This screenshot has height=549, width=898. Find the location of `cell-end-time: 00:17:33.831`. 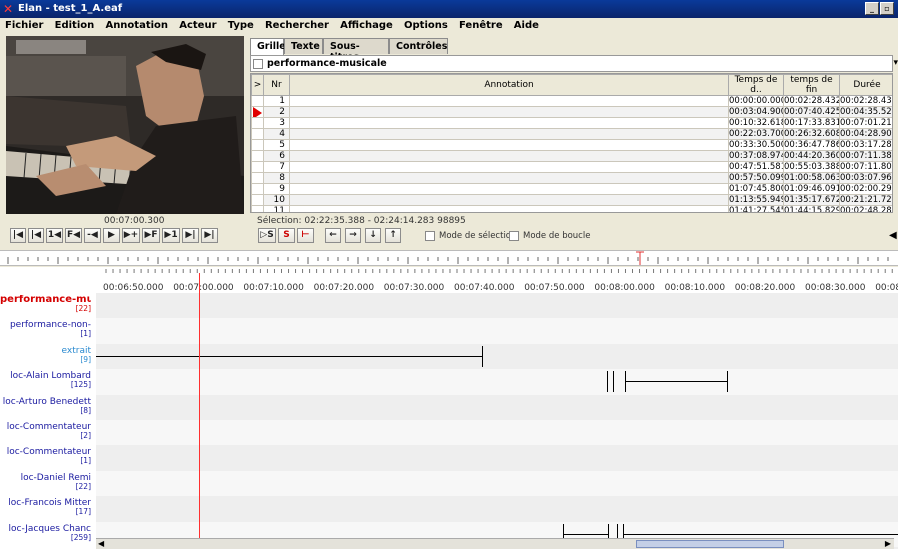

cell-end-time: 00:17:33.831 is located at coordinates (811, 123).